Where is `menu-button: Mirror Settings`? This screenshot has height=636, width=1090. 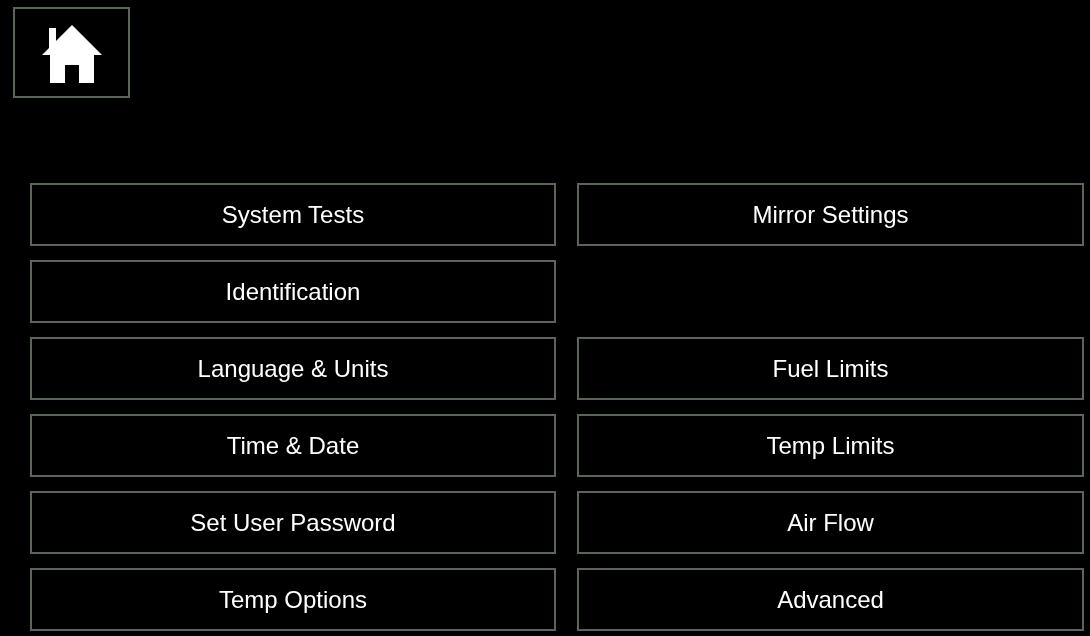
menu-button: Mirror Settings is located at coordinates (830, 214).